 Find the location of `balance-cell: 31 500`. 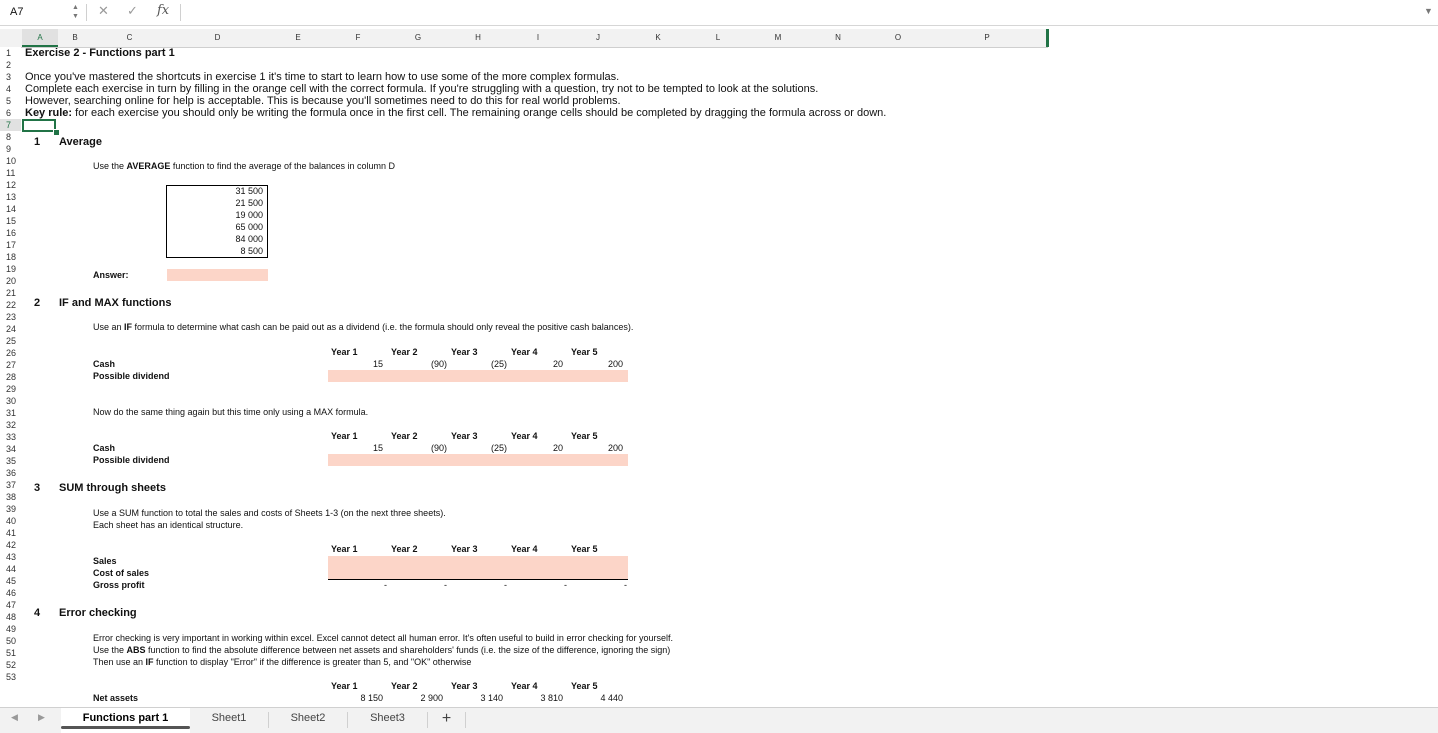

balance-cell: 31 500 is located at coordinates (216, 191).